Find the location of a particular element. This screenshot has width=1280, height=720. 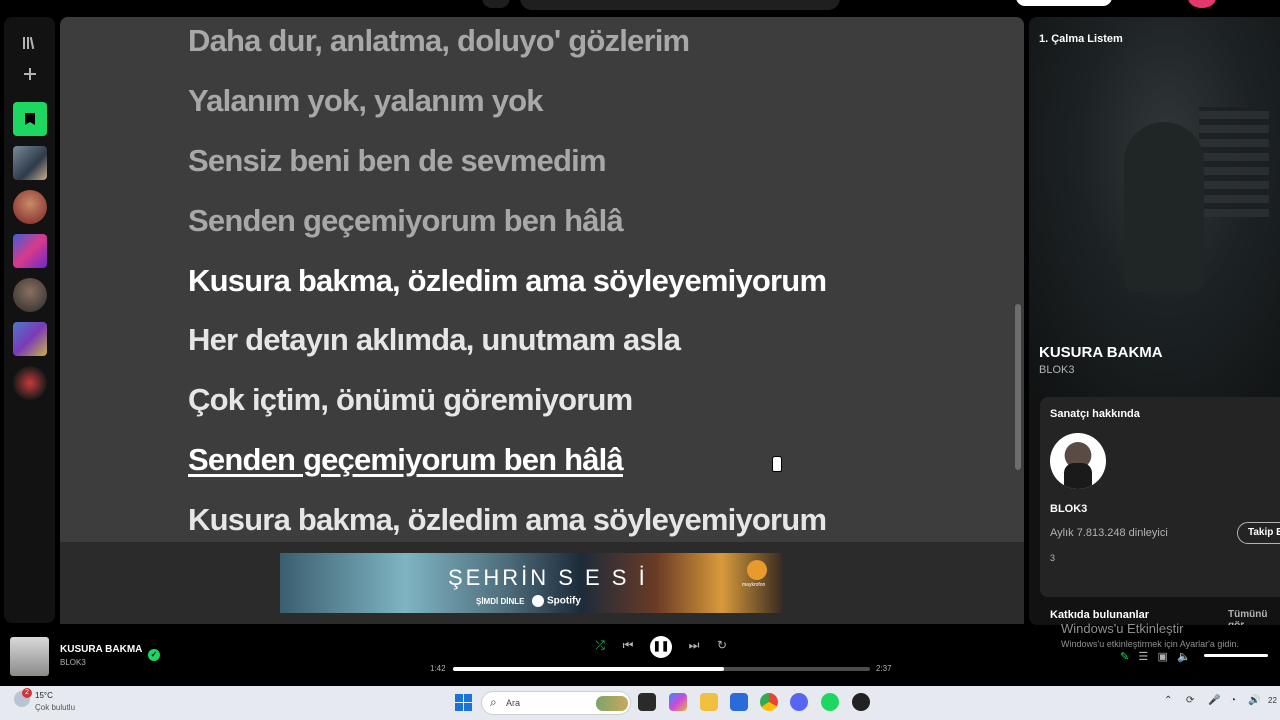

clock: 22 is located at coordinates (1272, 700).